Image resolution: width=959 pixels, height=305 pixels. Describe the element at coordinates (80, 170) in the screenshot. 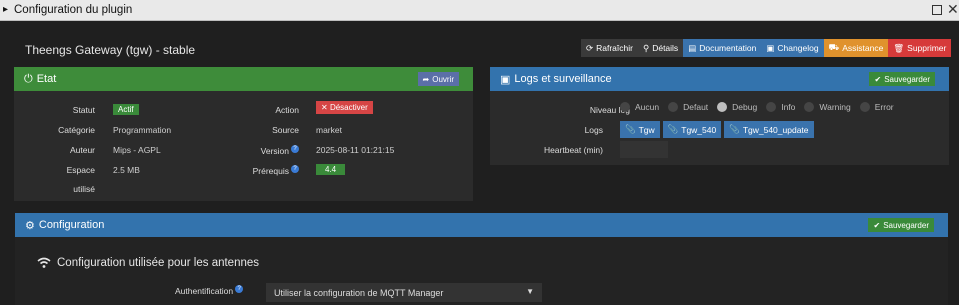

I see `espace-label: Espace` at that location.